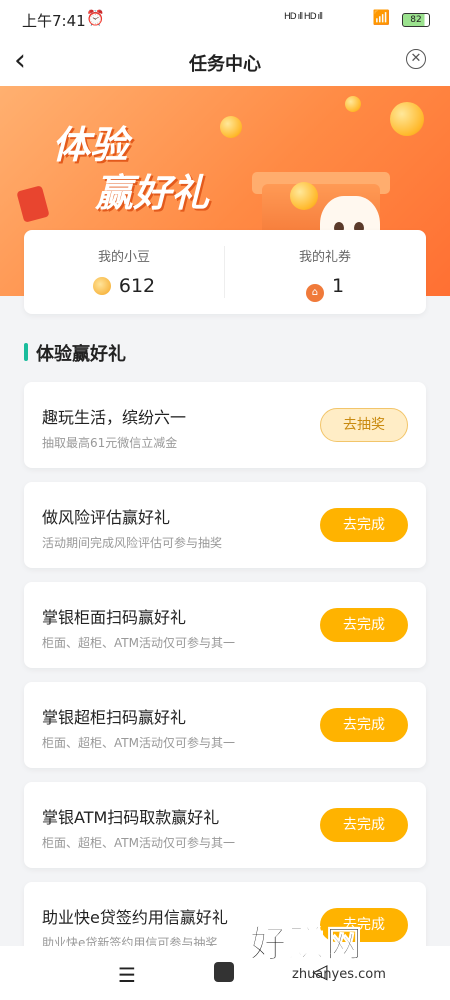 The image size is (450, 1000). What do you see at coordinates (101, 286) in the screenshot?
I see `bean-icon` at bounding box center [101, 286].